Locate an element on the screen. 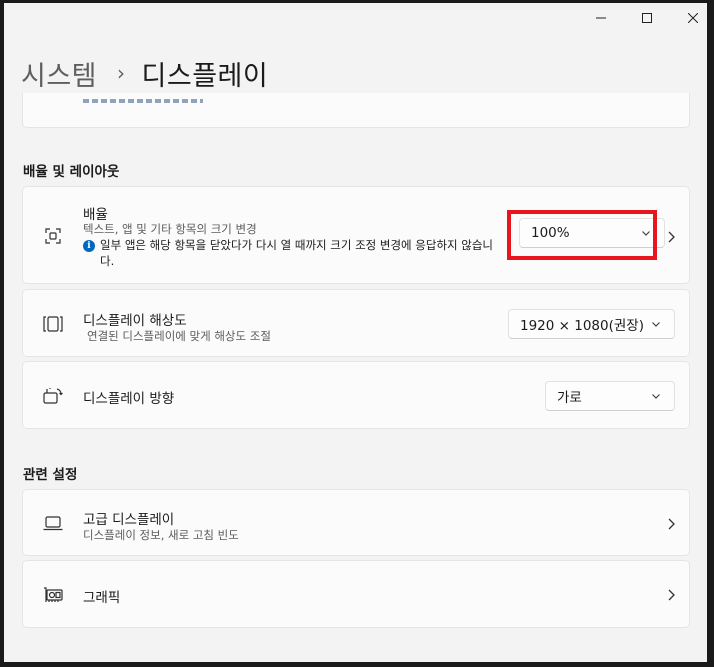  highlight-box is located at coordinates (582, 235).